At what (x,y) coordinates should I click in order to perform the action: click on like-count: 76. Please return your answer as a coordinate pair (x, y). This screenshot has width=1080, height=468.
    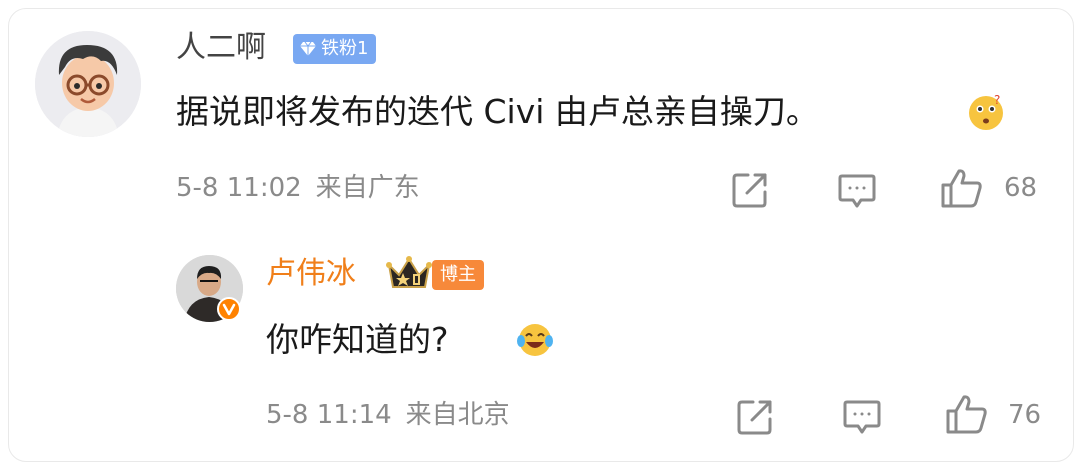
    Looking at the image, I should click on (1025, 415).